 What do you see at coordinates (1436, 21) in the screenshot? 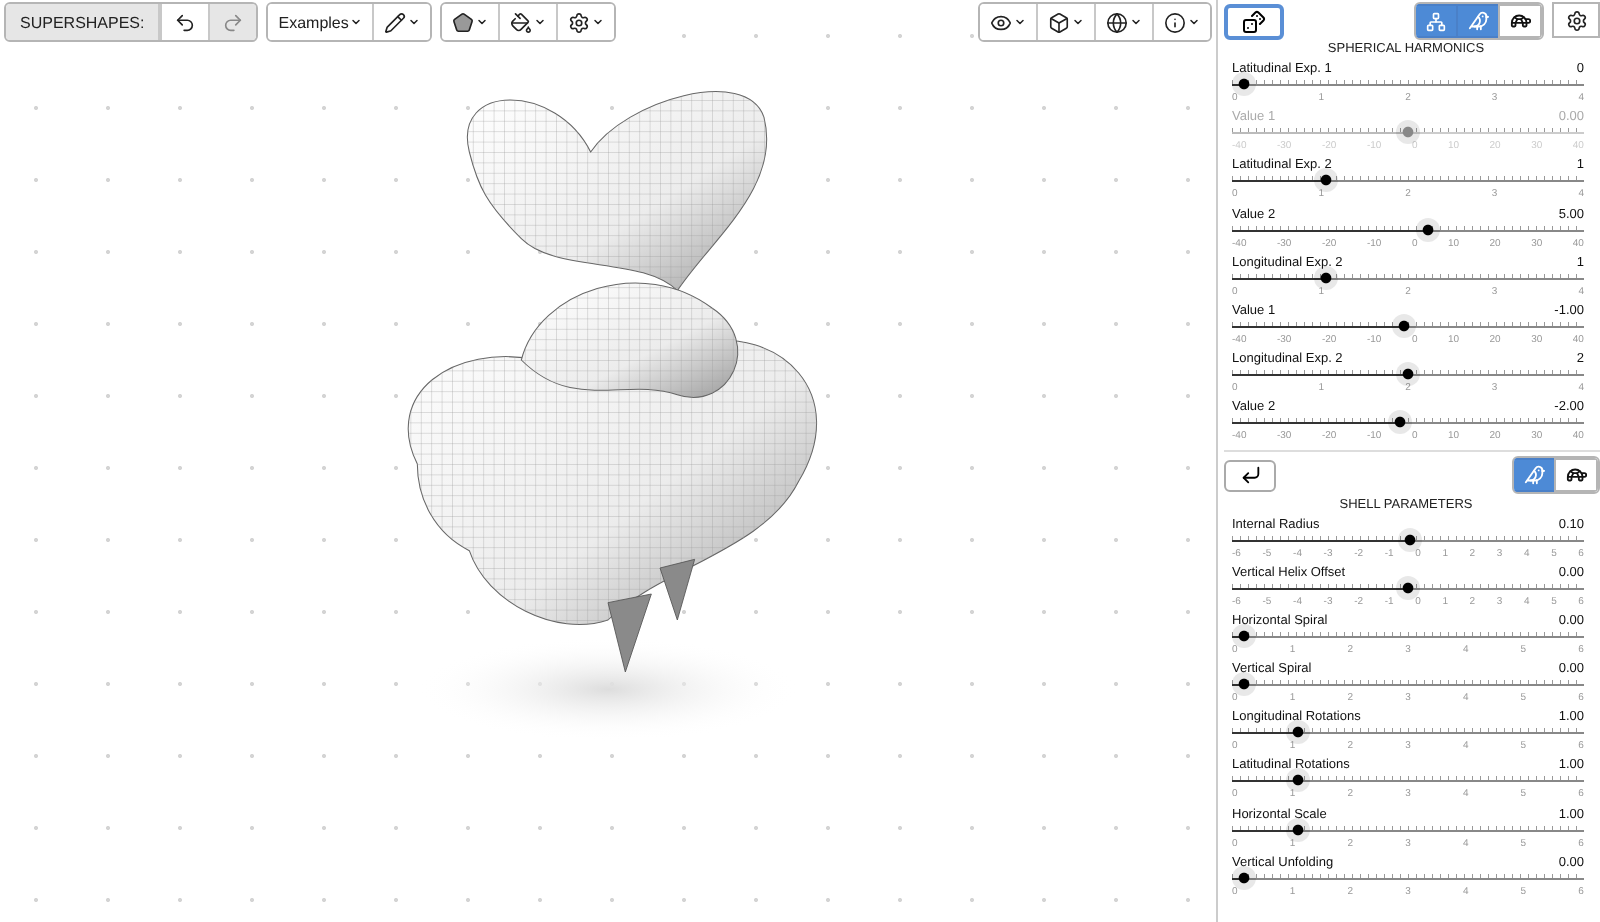
I see `network-icon` at bounding box center [1436, 21].